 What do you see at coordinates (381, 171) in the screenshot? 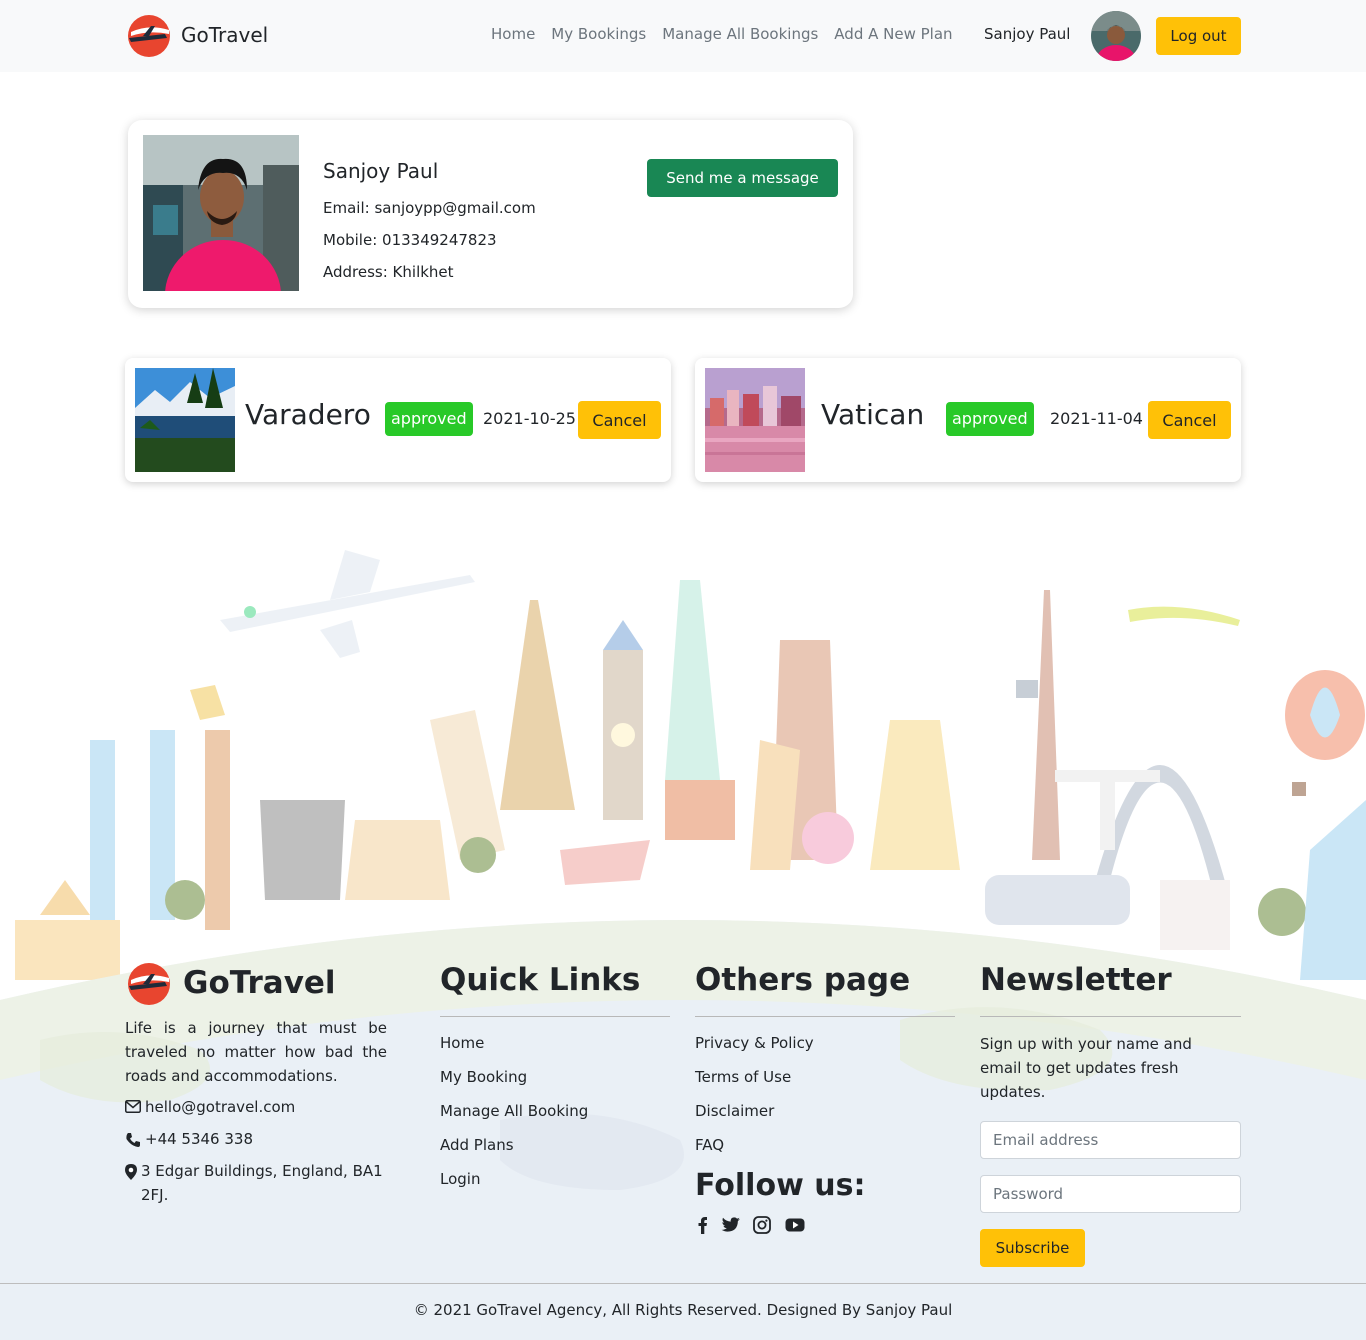
I see `profile-name: Sanjoy Paul` at bounding box center [381, 171].